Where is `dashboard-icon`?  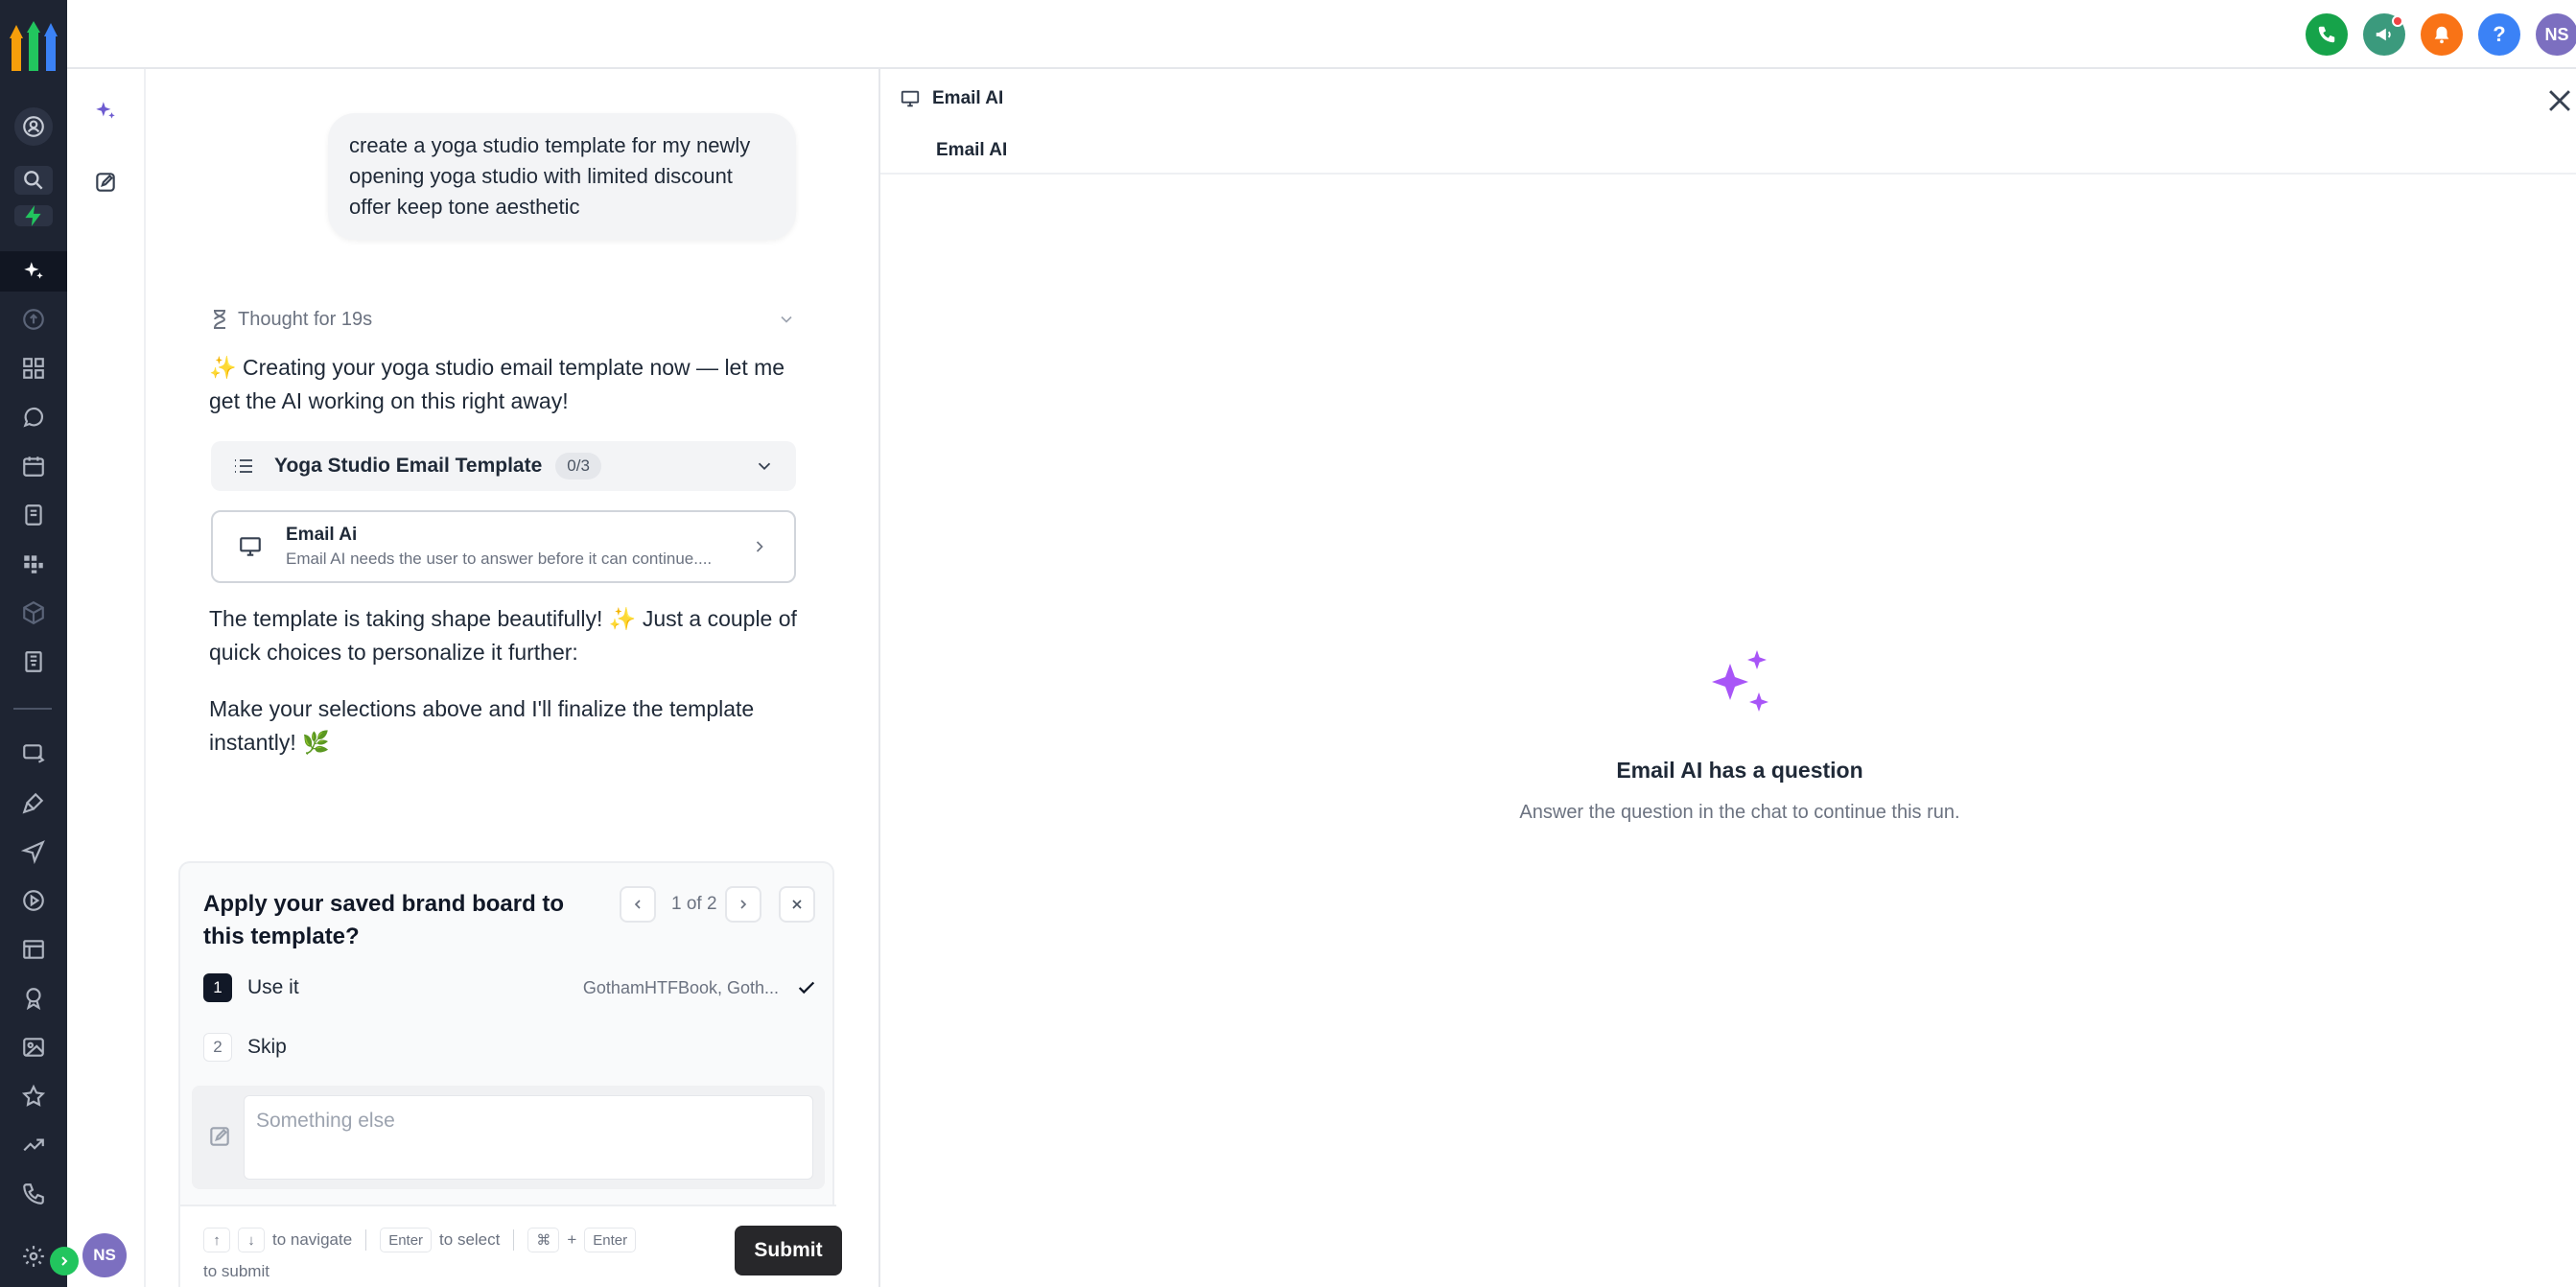
dashboard-icon is located at coordinates (33, 368).